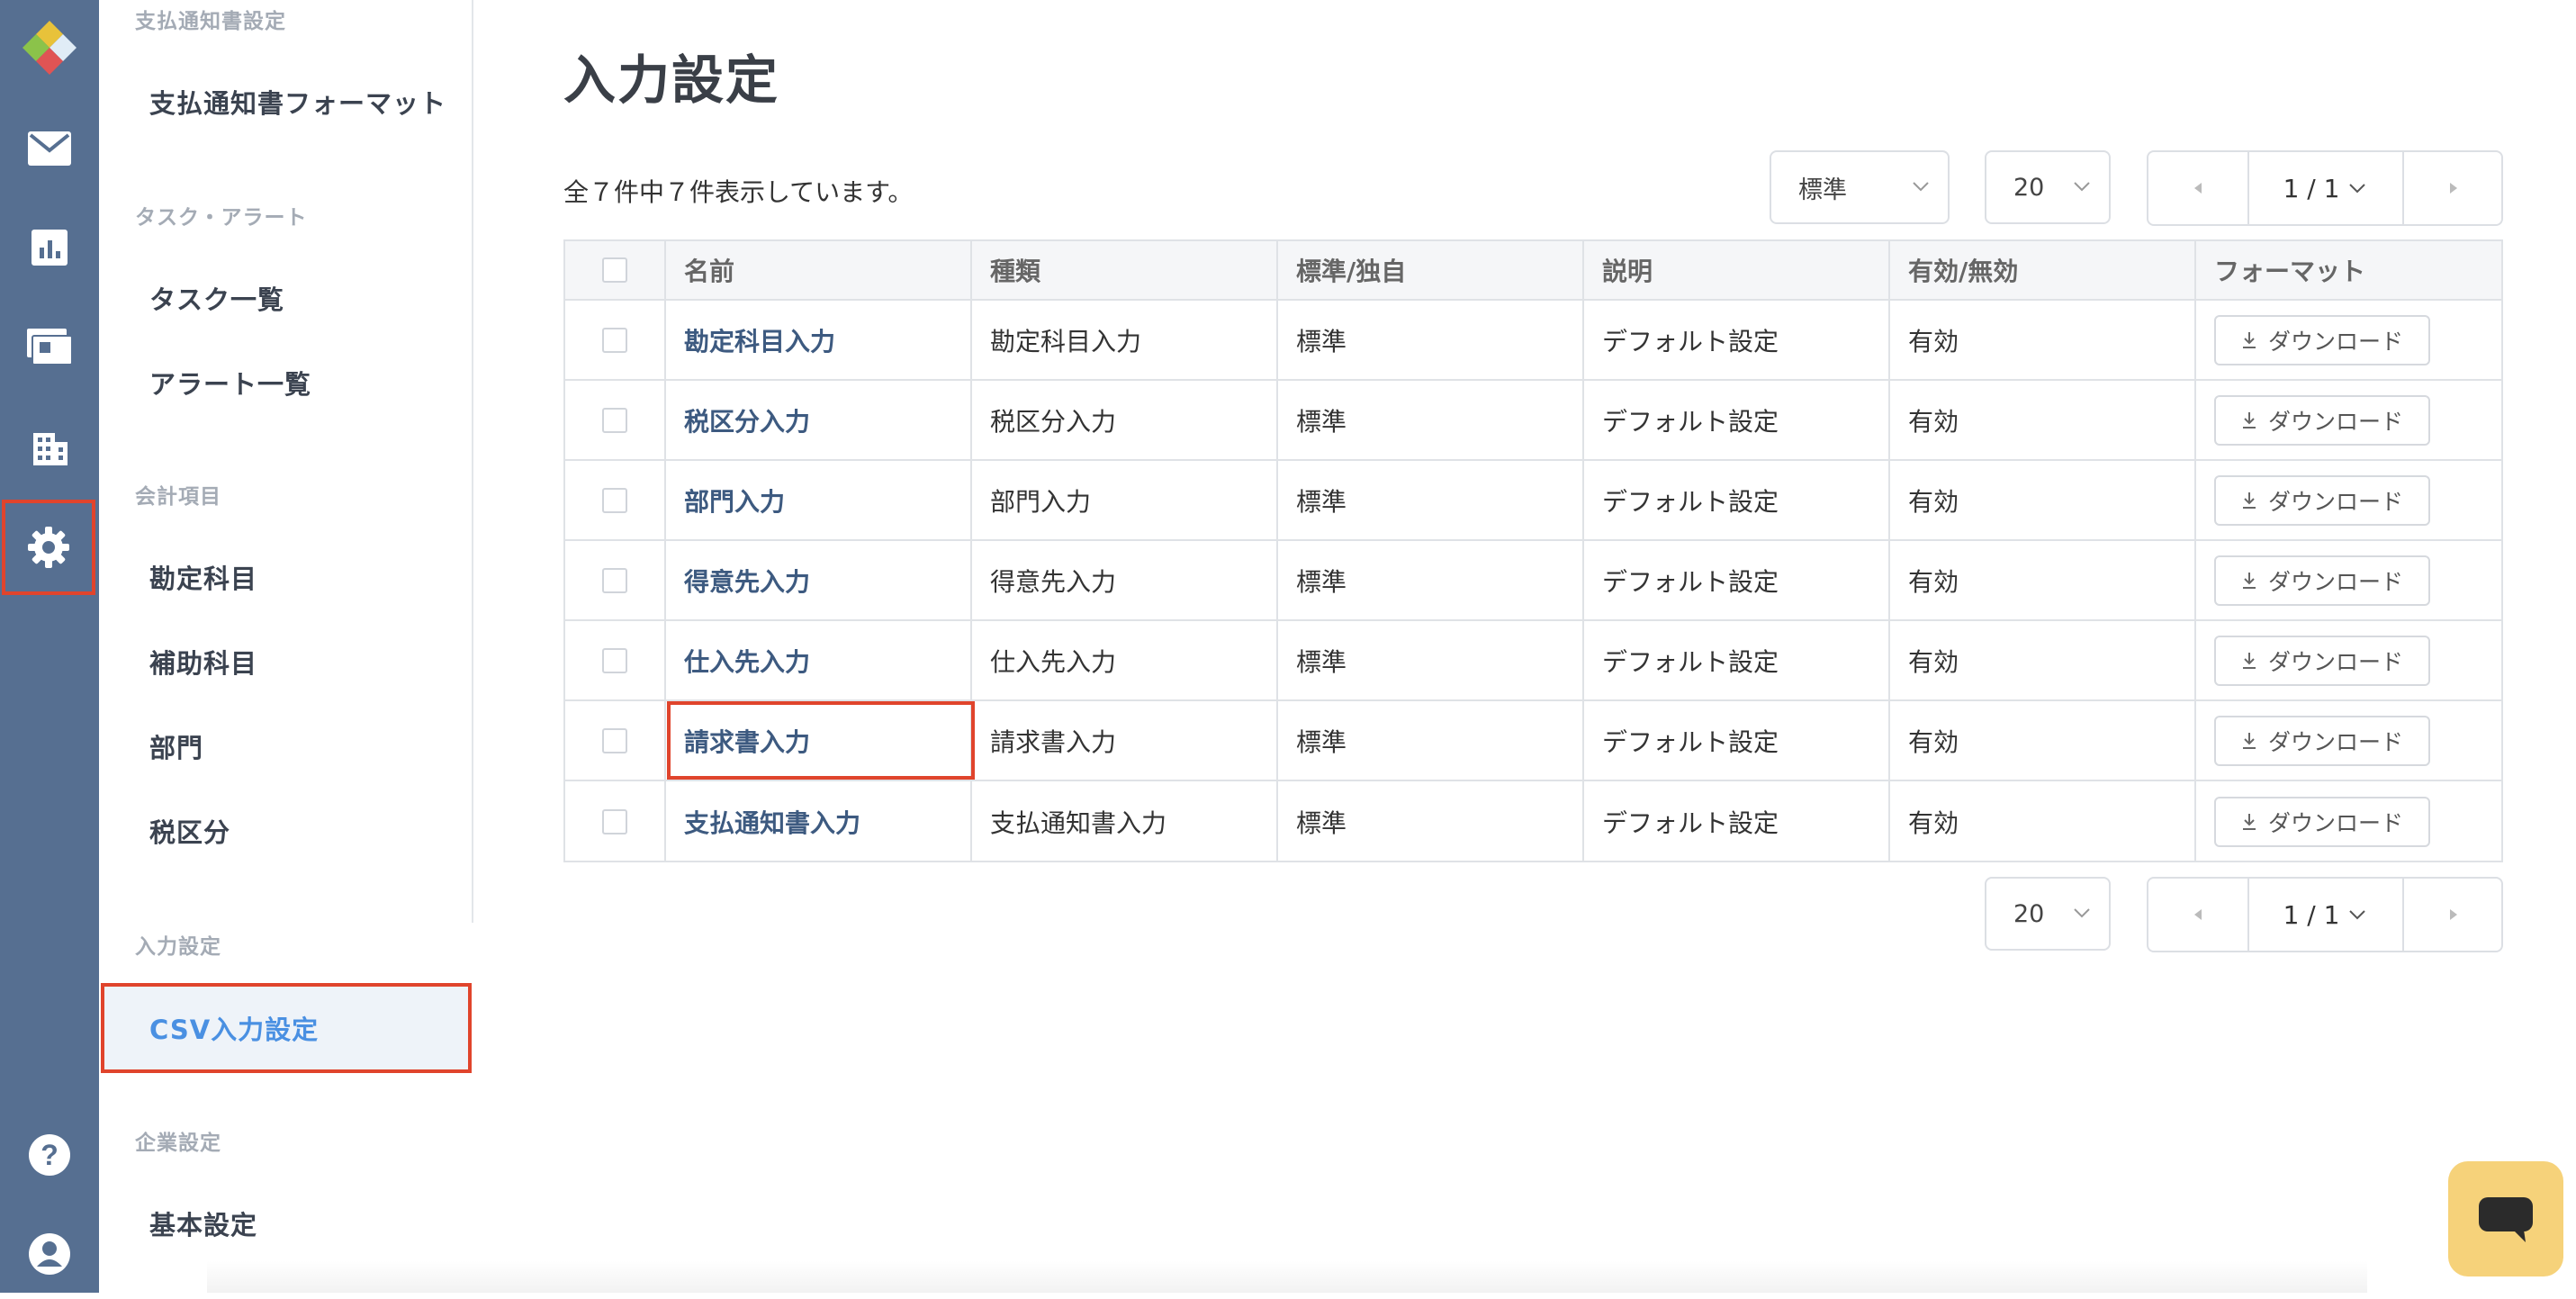  I want to click on sidebar-item-sub-accounts: 補助科目, so click(203, 662).